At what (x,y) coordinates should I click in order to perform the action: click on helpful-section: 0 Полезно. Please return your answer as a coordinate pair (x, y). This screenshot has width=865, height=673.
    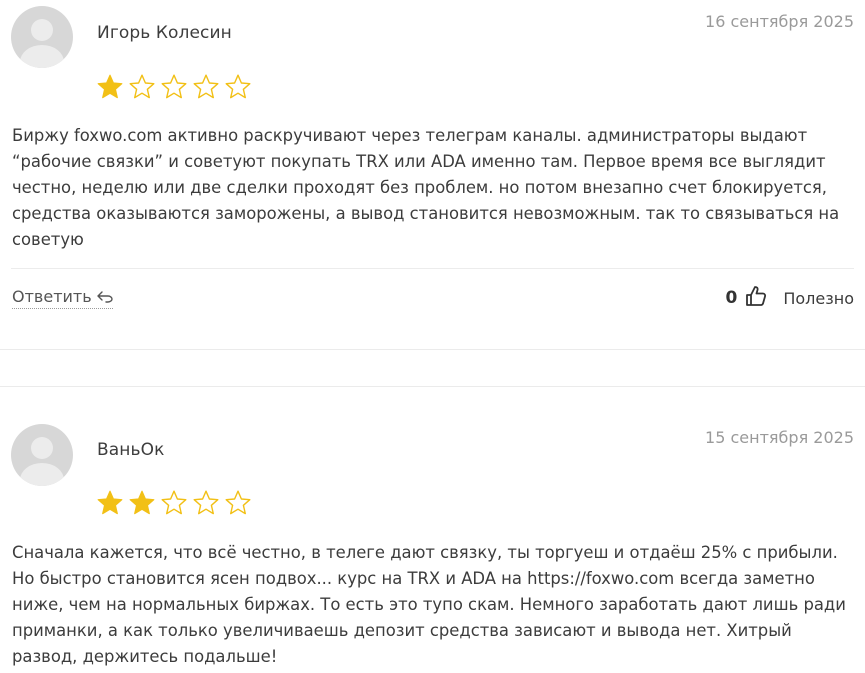
    Looking at the image, I should click on (789, 298).